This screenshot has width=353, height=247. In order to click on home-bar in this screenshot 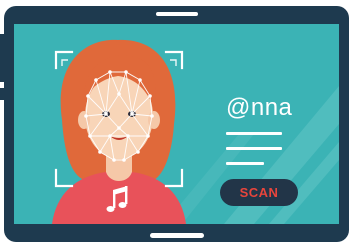, I will do `click(177, 235)`.